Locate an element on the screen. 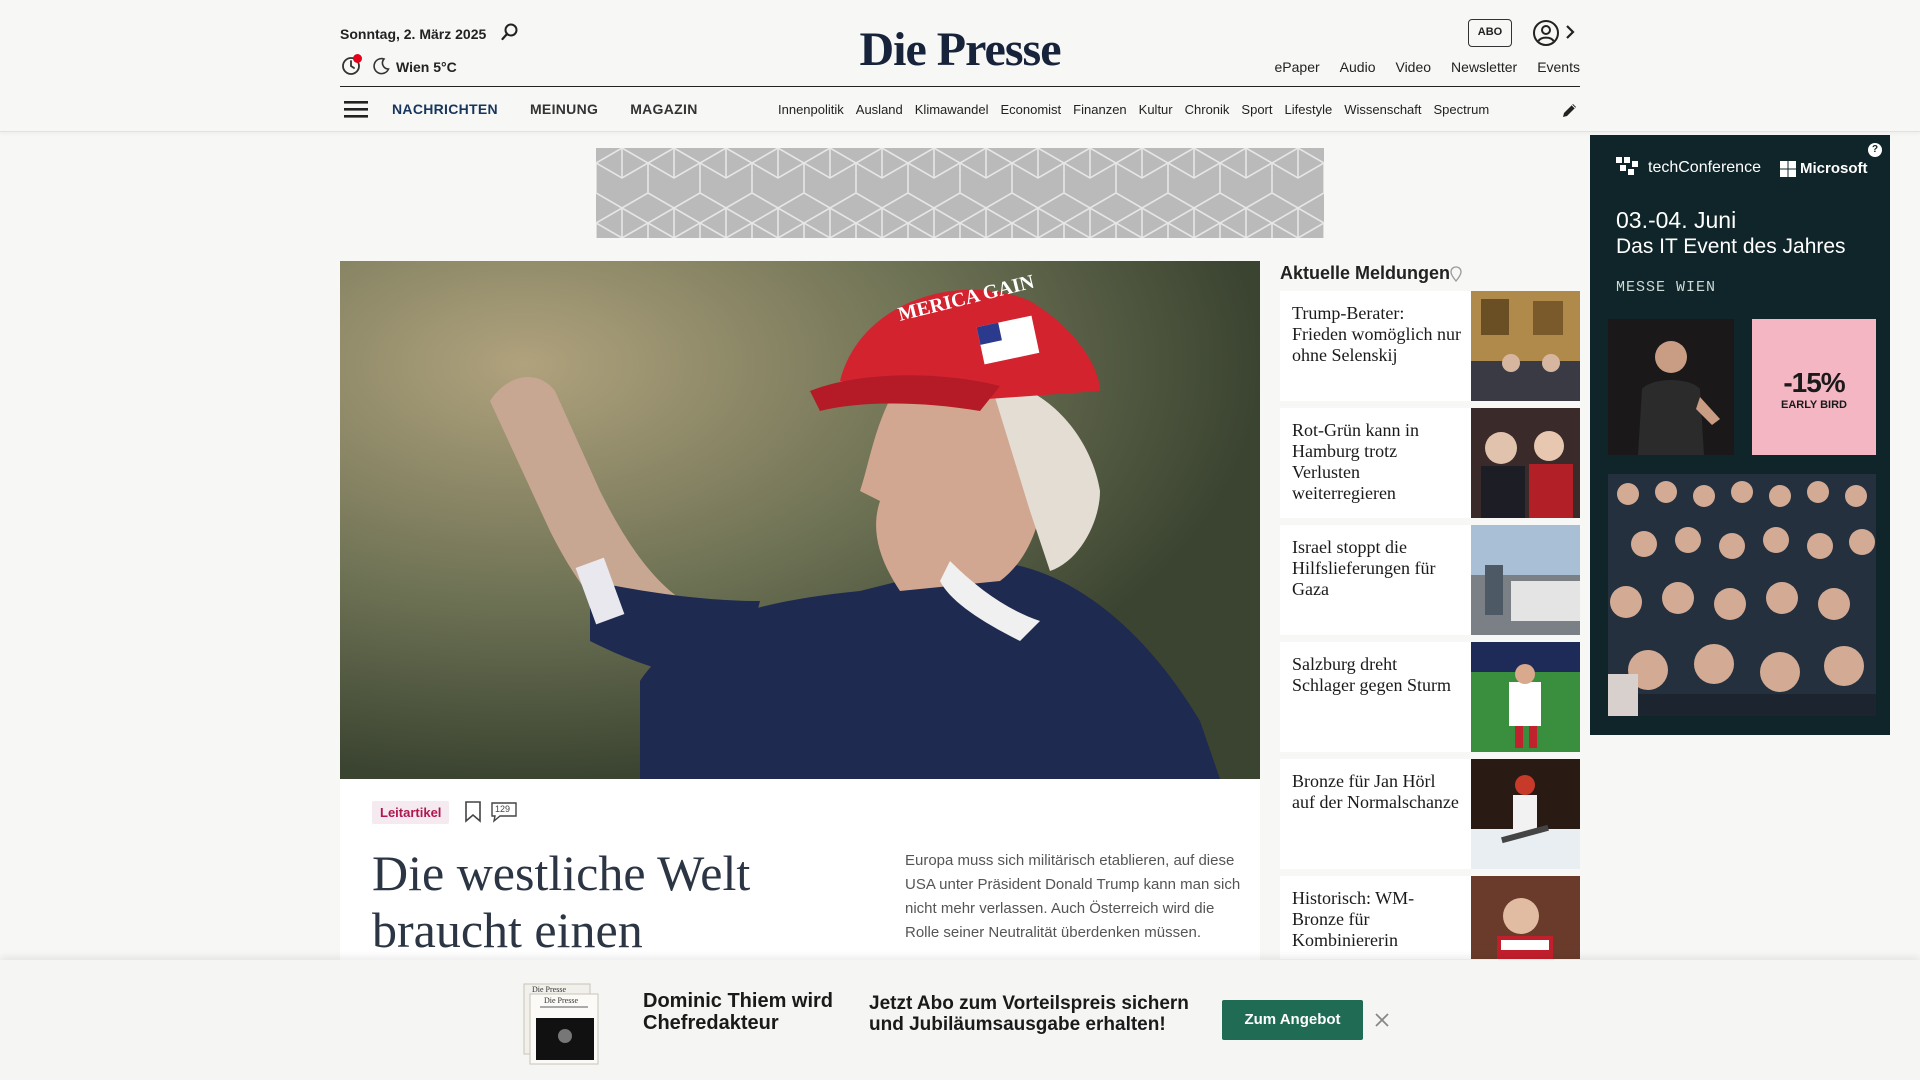 The height and width of the screenshot is (1080, 1920). close-icon is located at coordinates (1382, 1020).